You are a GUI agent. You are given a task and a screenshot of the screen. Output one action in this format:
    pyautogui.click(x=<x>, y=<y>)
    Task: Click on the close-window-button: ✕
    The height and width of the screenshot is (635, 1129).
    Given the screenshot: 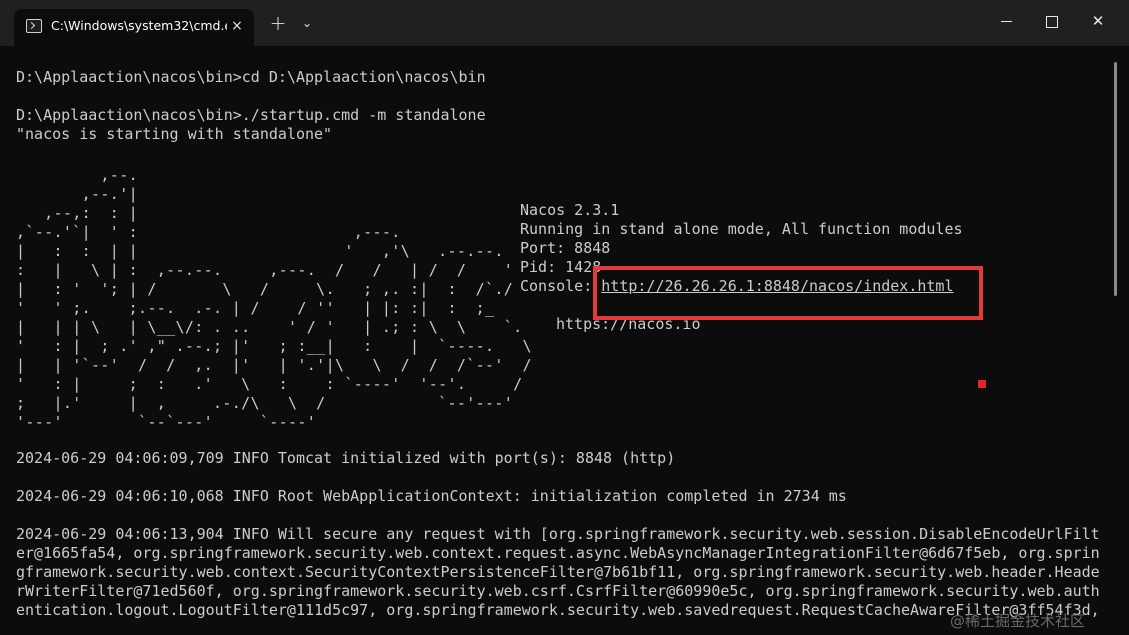 What is the action you would take?
    pyautogui.click(x=1098, y=21)
    